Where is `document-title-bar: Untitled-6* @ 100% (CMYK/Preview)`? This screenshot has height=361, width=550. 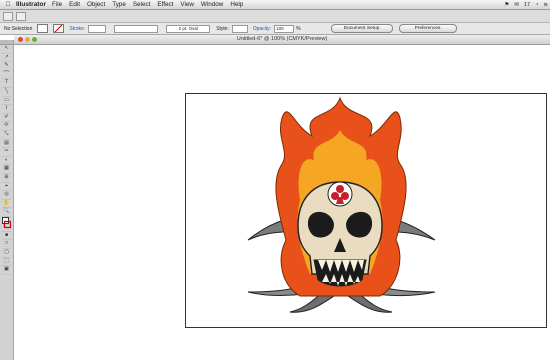
document-title-bar: Untitled-6* @ 100% (CMYK/Preview) is located at coordinates (282, 40).